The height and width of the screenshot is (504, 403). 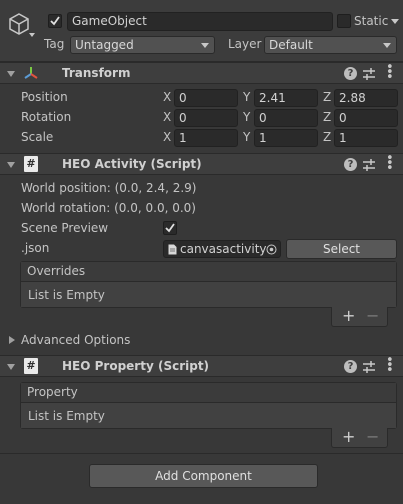 I want to click on scale-z-field: 1, so click(x=366, y=138).